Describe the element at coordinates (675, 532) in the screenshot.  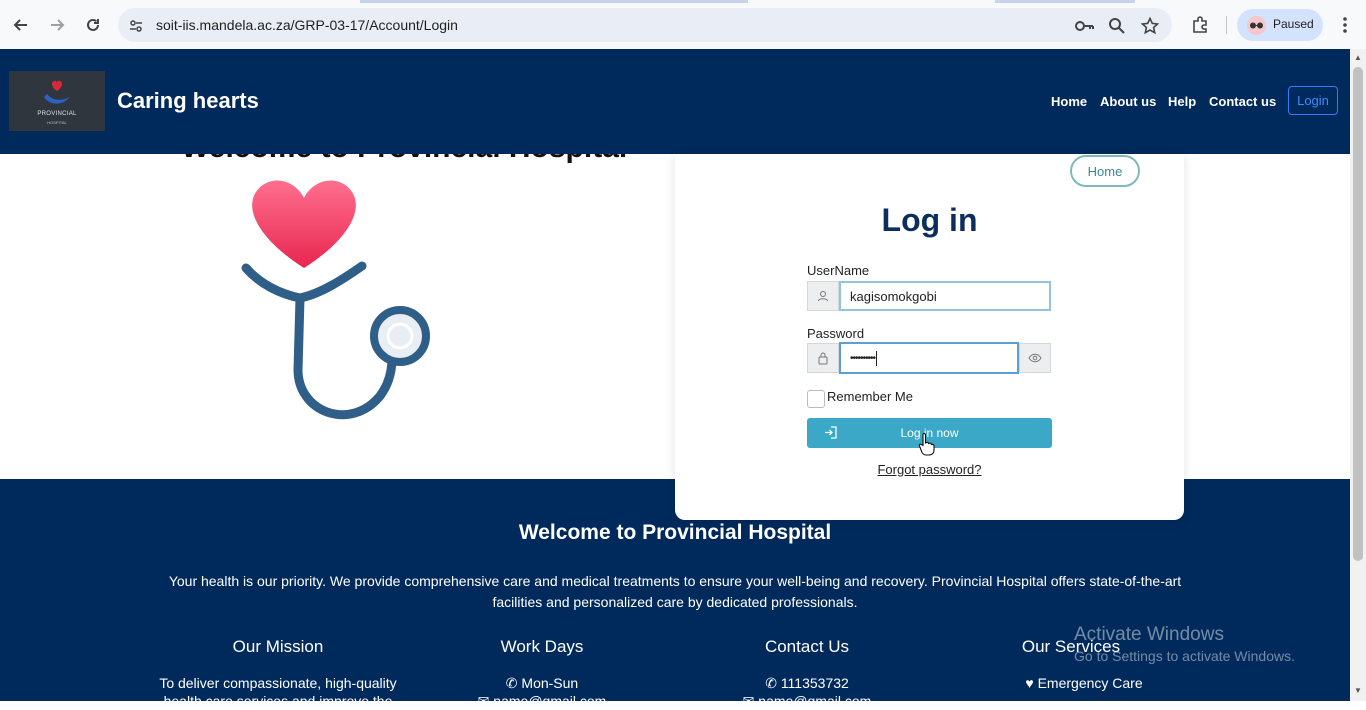
I see `footer-title: Welcome to Provincial Hospital` at that location.